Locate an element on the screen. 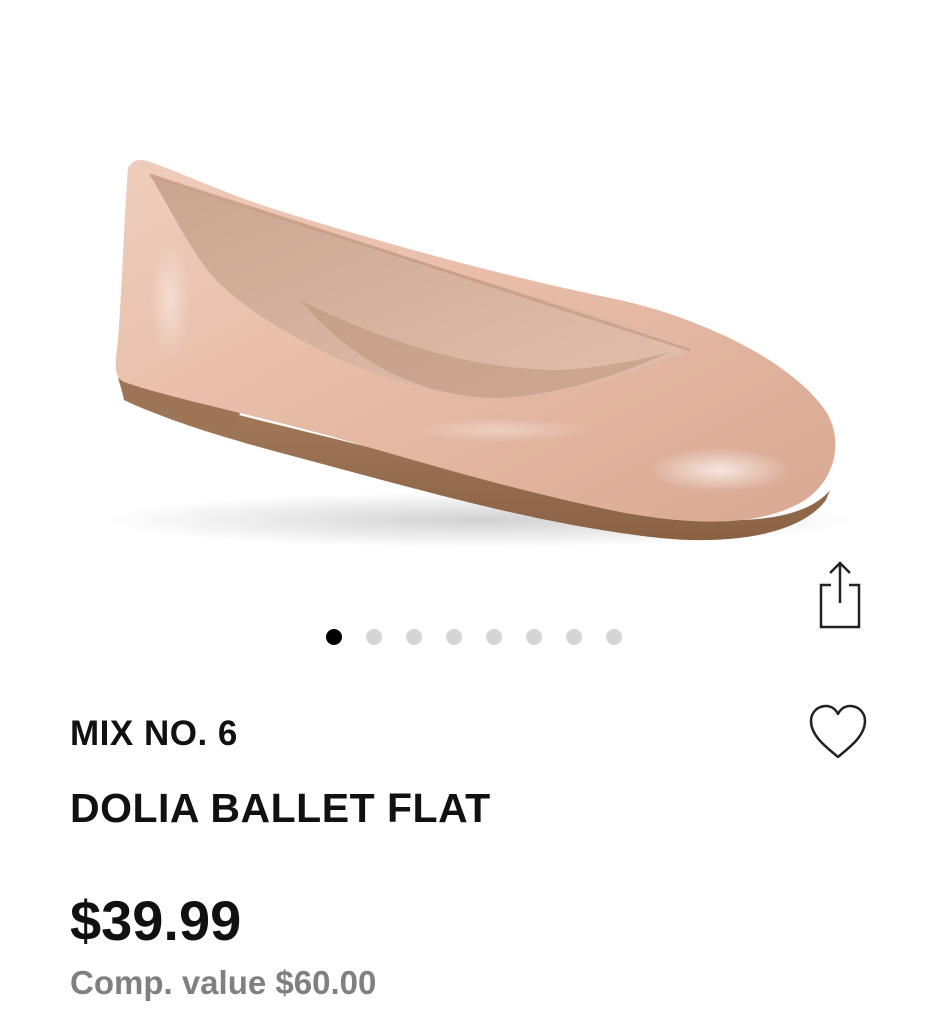 The image size is (948, 1024). product-price: $39.99 is located at coordinates (156, 920).